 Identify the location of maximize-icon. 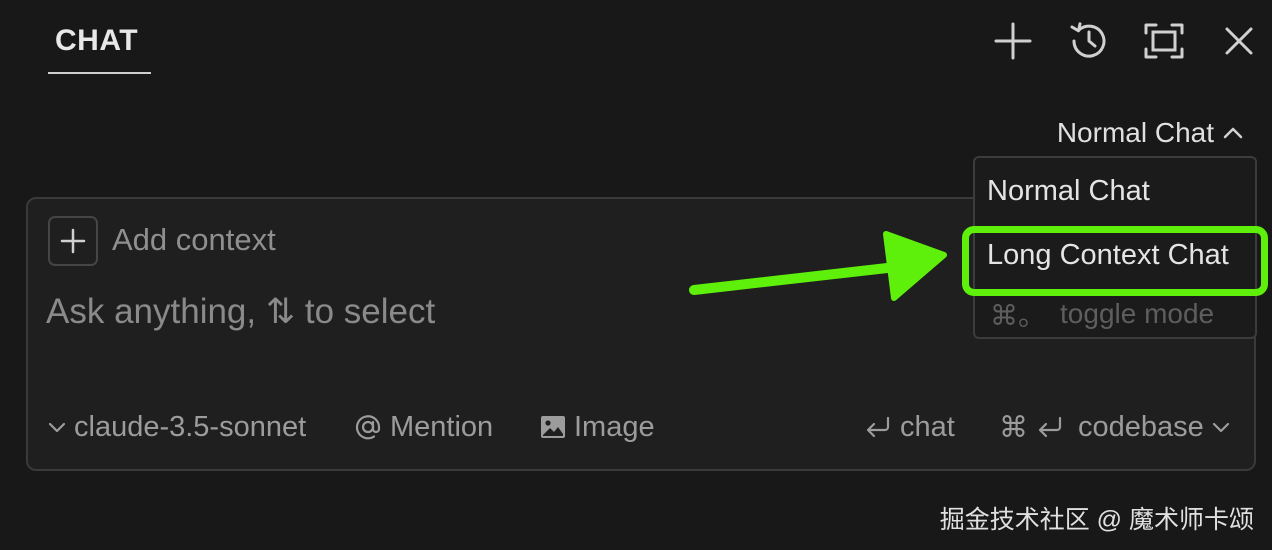
(1164, 41).